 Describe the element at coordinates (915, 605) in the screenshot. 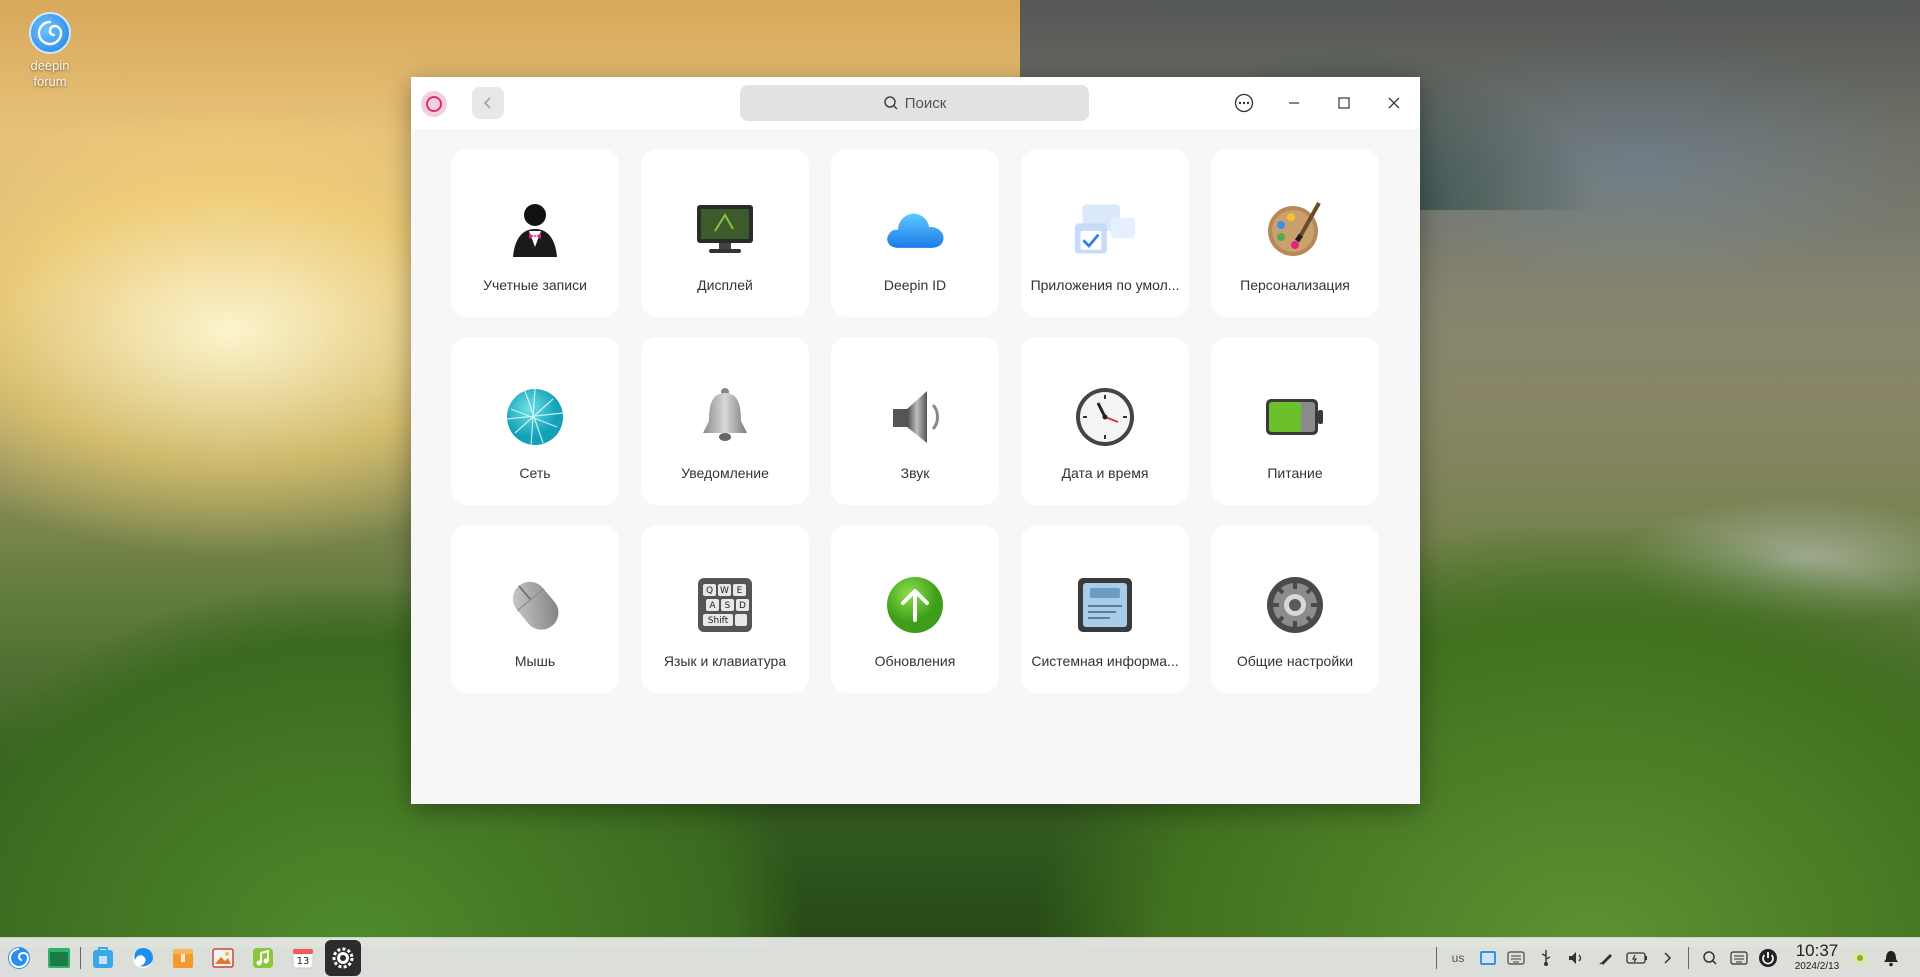

I see `update-arrow-icon` at that location.